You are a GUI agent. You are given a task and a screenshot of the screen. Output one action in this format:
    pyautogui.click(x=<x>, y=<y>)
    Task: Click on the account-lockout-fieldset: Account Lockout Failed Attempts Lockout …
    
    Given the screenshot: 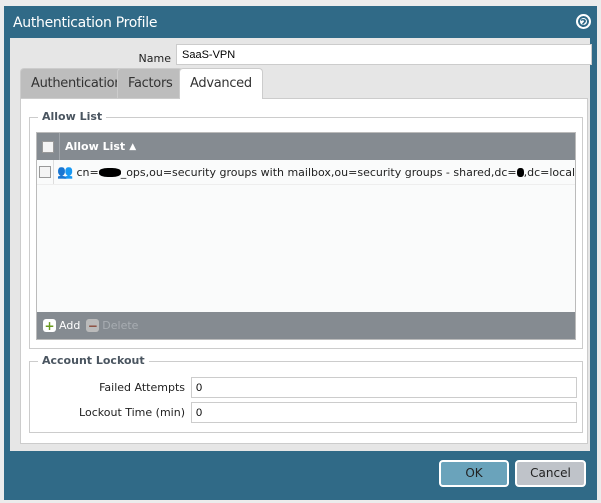 What is the action you would take?
    pyautogui.click(x=306, y=393)
    